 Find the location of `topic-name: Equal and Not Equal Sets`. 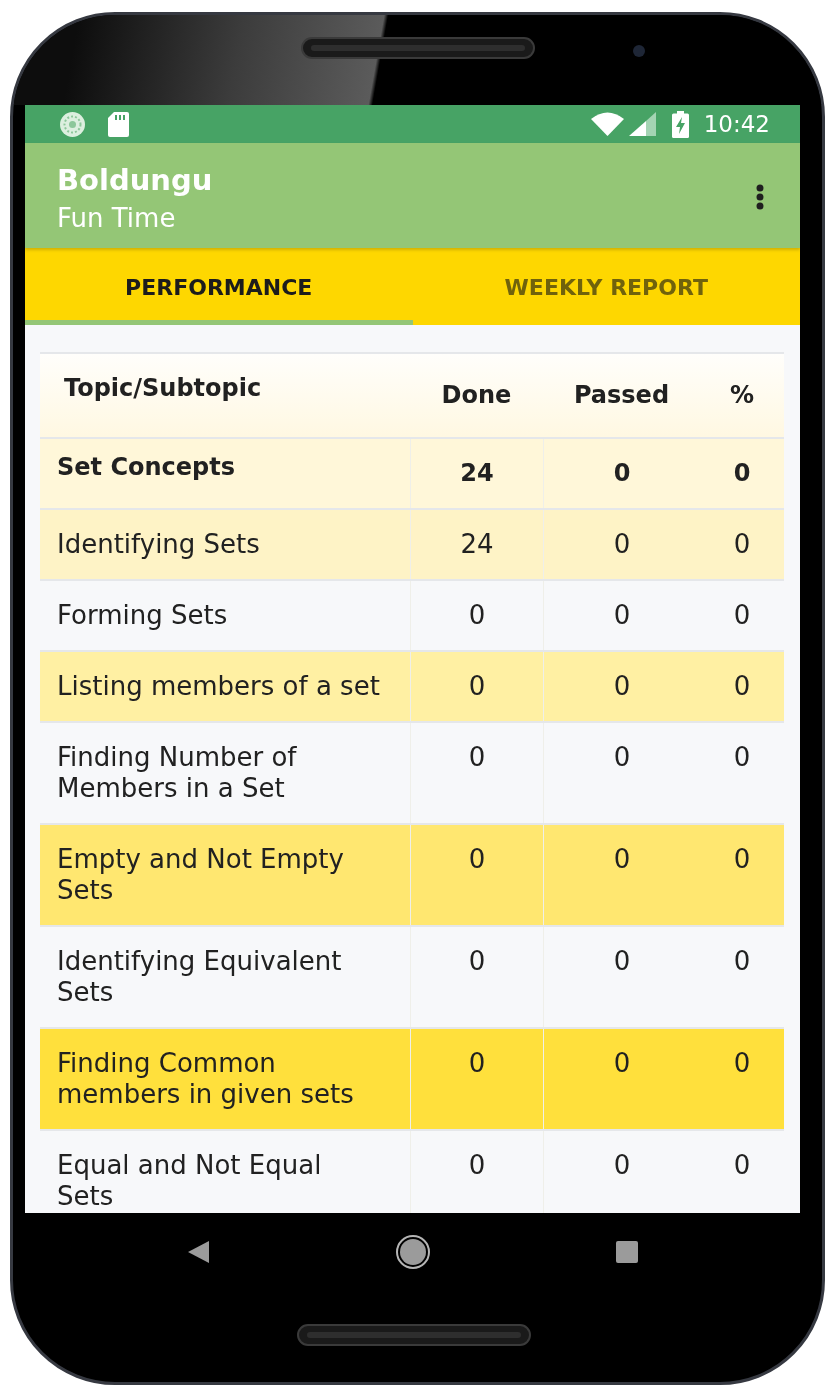

topic-name: Equal and Not Equal Sets is located at coordinates (190, 1181).